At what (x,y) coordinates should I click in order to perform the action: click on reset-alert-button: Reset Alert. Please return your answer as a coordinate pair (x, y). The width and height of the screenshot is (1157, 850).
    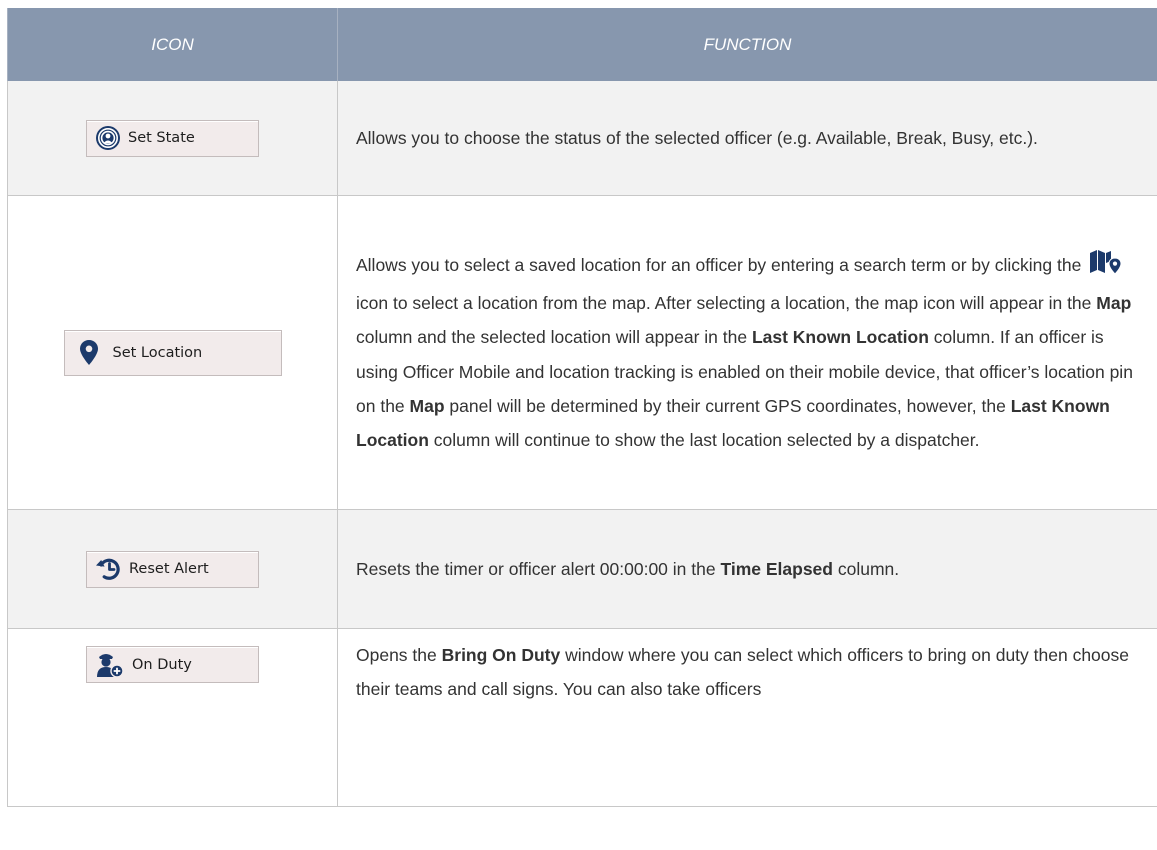
    Looking at the image, I should click on (172, 569).